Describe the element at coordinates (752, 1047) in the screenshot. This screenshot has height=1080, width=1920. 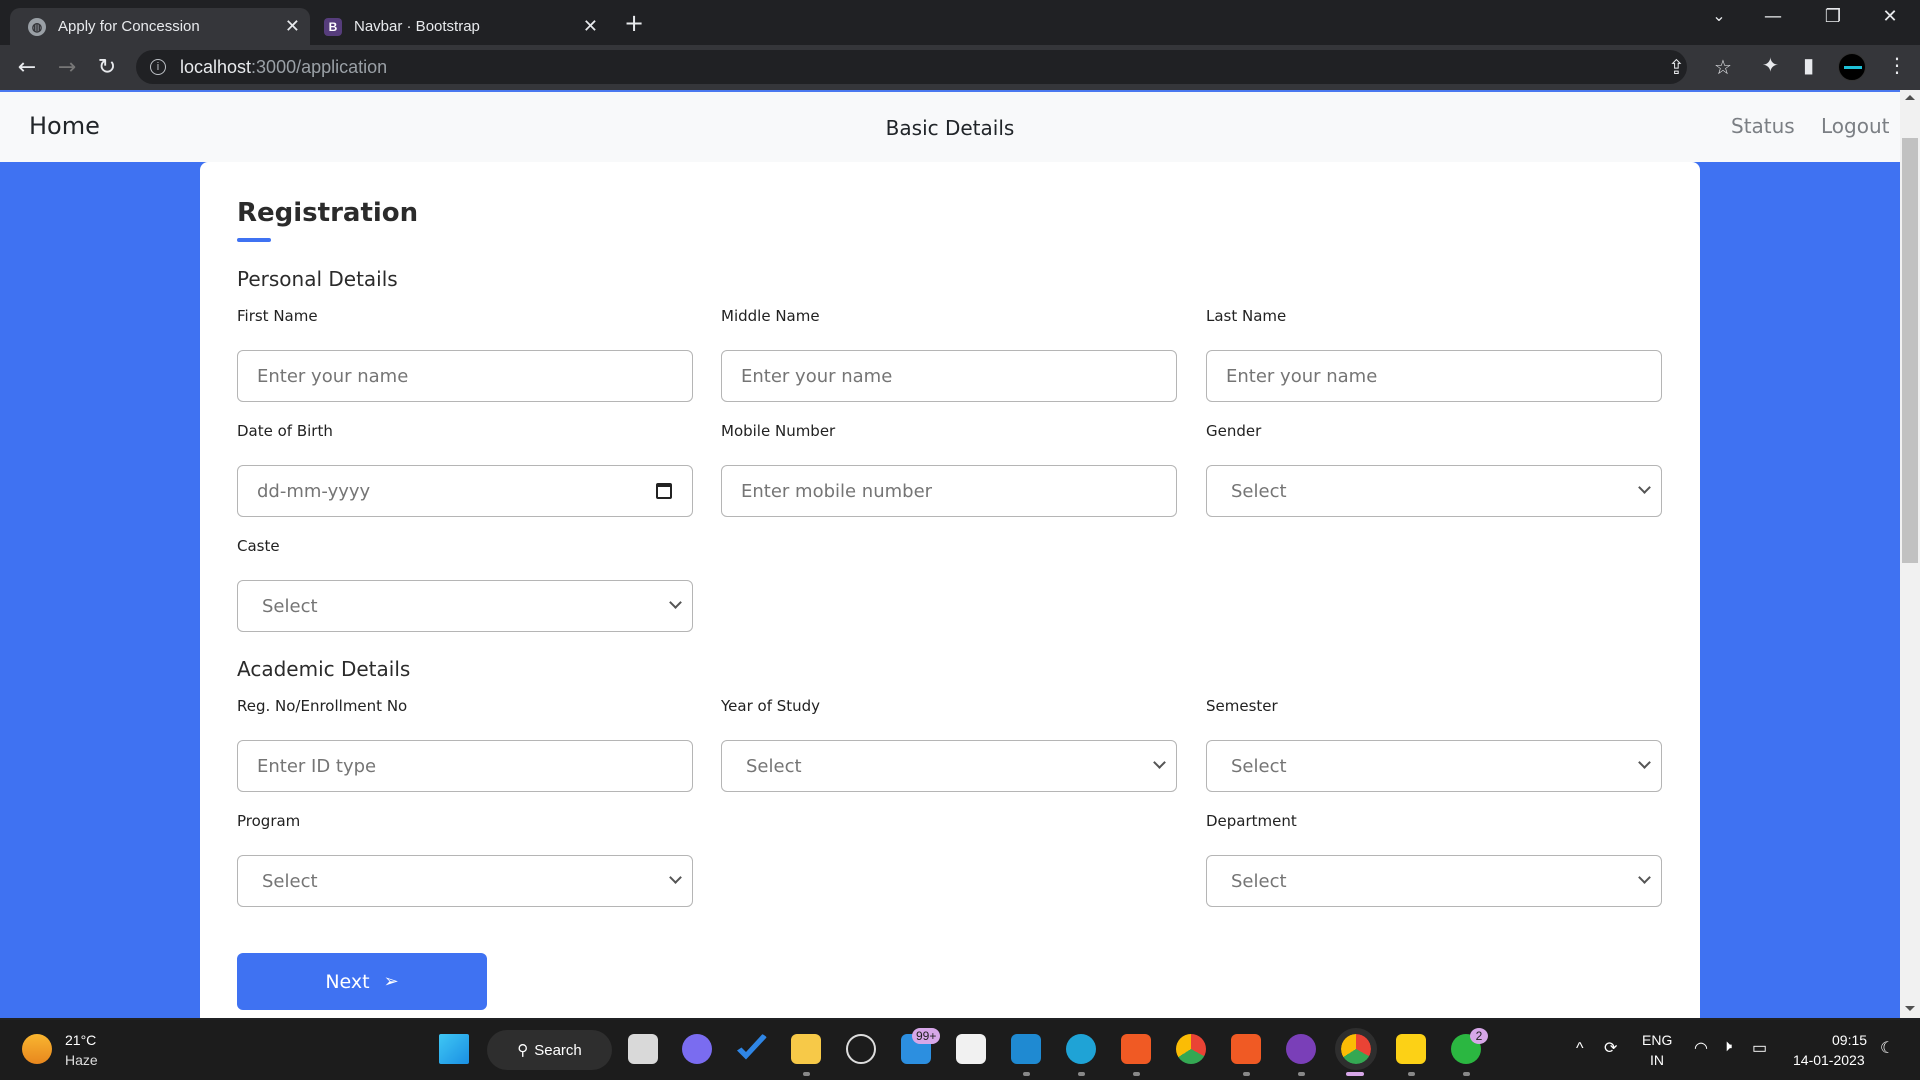
I see `todo-check-icon` at that location.